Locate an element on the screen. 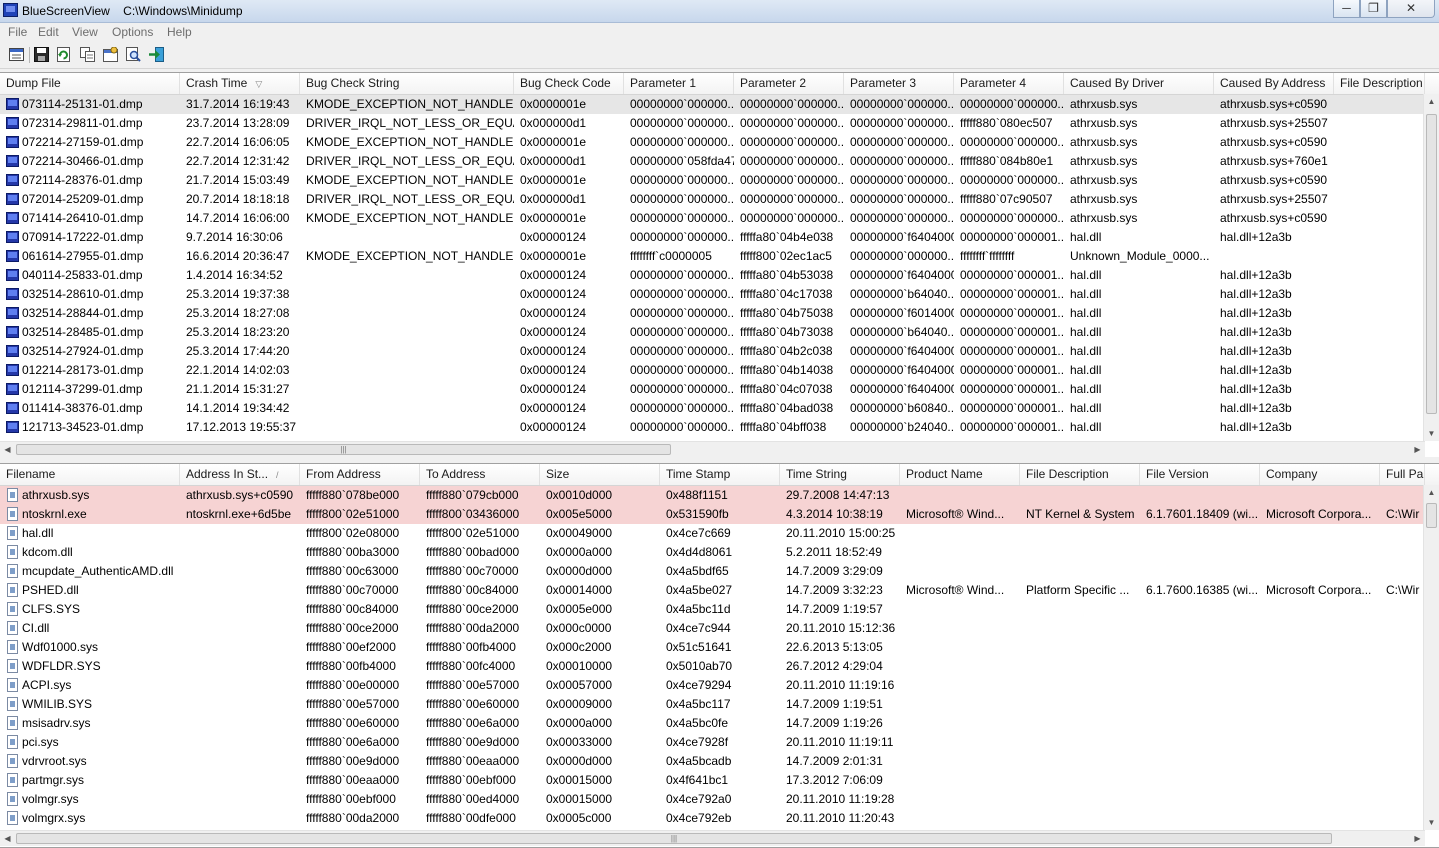 Image resolution: width=1439 pixels, height=848 pixels. crash-list-cell: hal.dll is located at coordinates (1086, 370).